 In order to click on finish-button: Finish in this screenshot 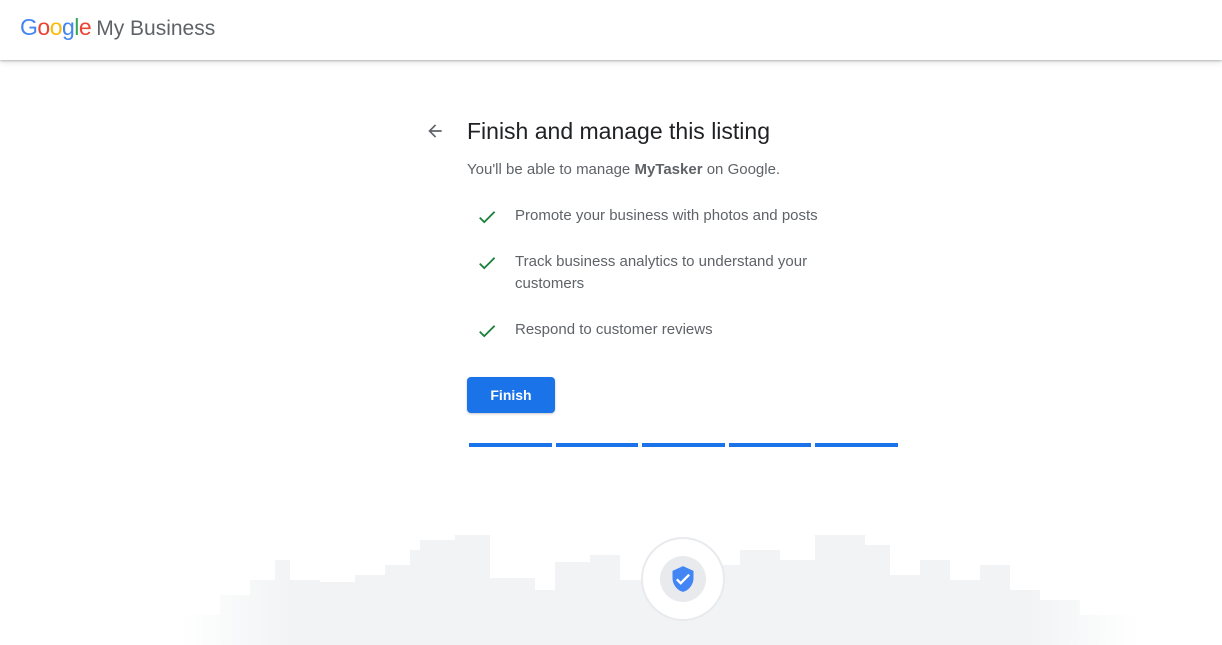, I will do `click(511, 395)`.